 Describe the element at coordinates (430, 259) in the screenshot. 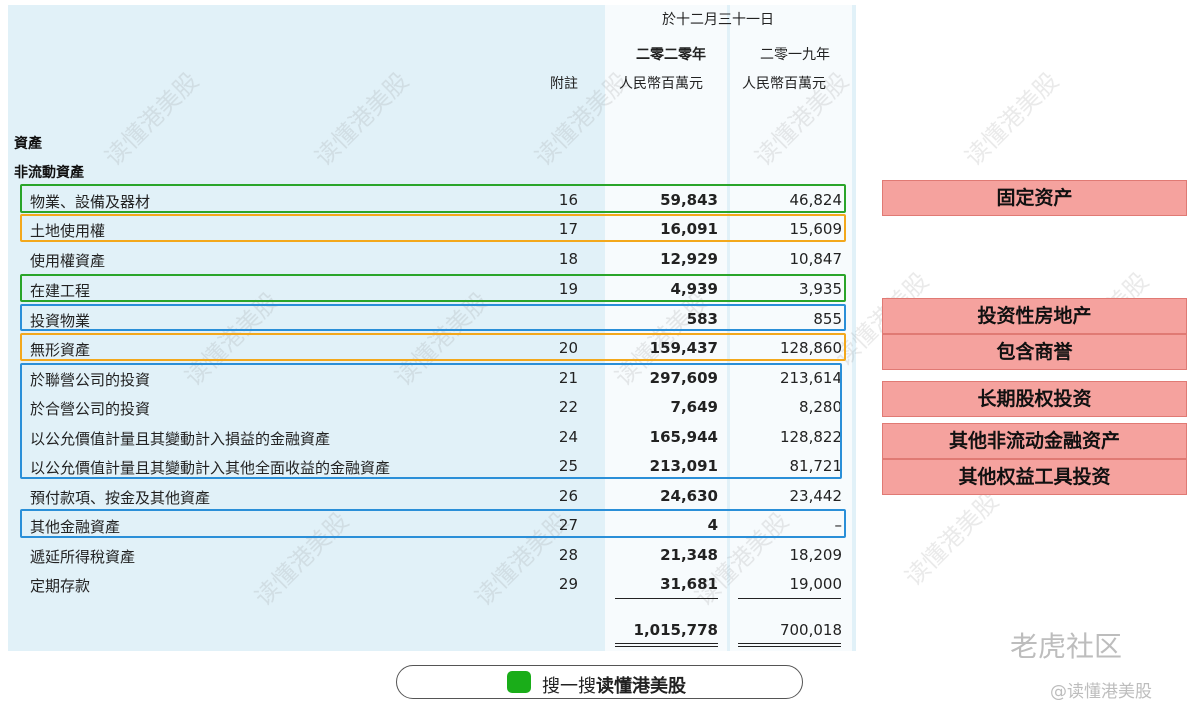

I see `table-row: 使用權資產 18 12,929 10,847` at that location.